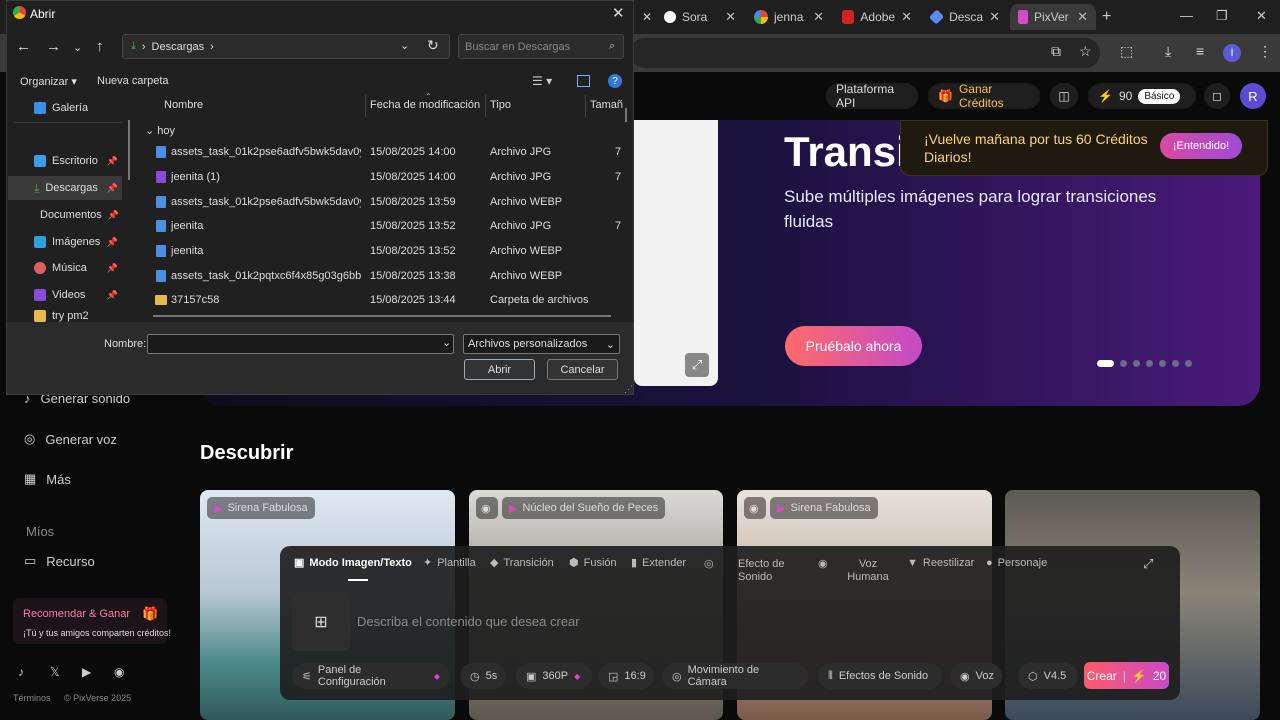 The image size is (1280, 720). I want to click on create-button: Crear | ⚡ 20, so click(1126, 675).